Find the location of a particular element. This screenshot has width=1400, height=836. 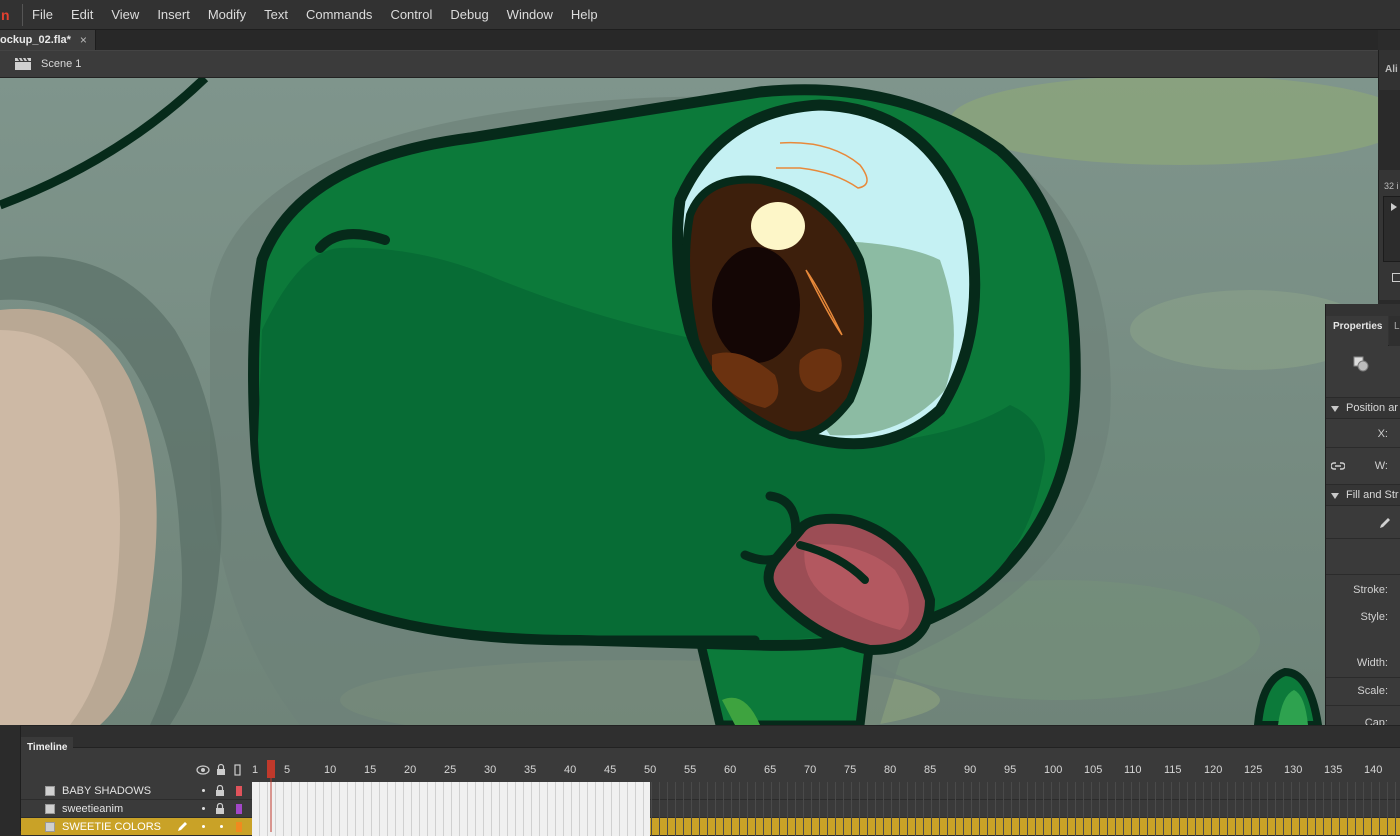

section-position-size: Position ar is located at coordinates (1363, 408).